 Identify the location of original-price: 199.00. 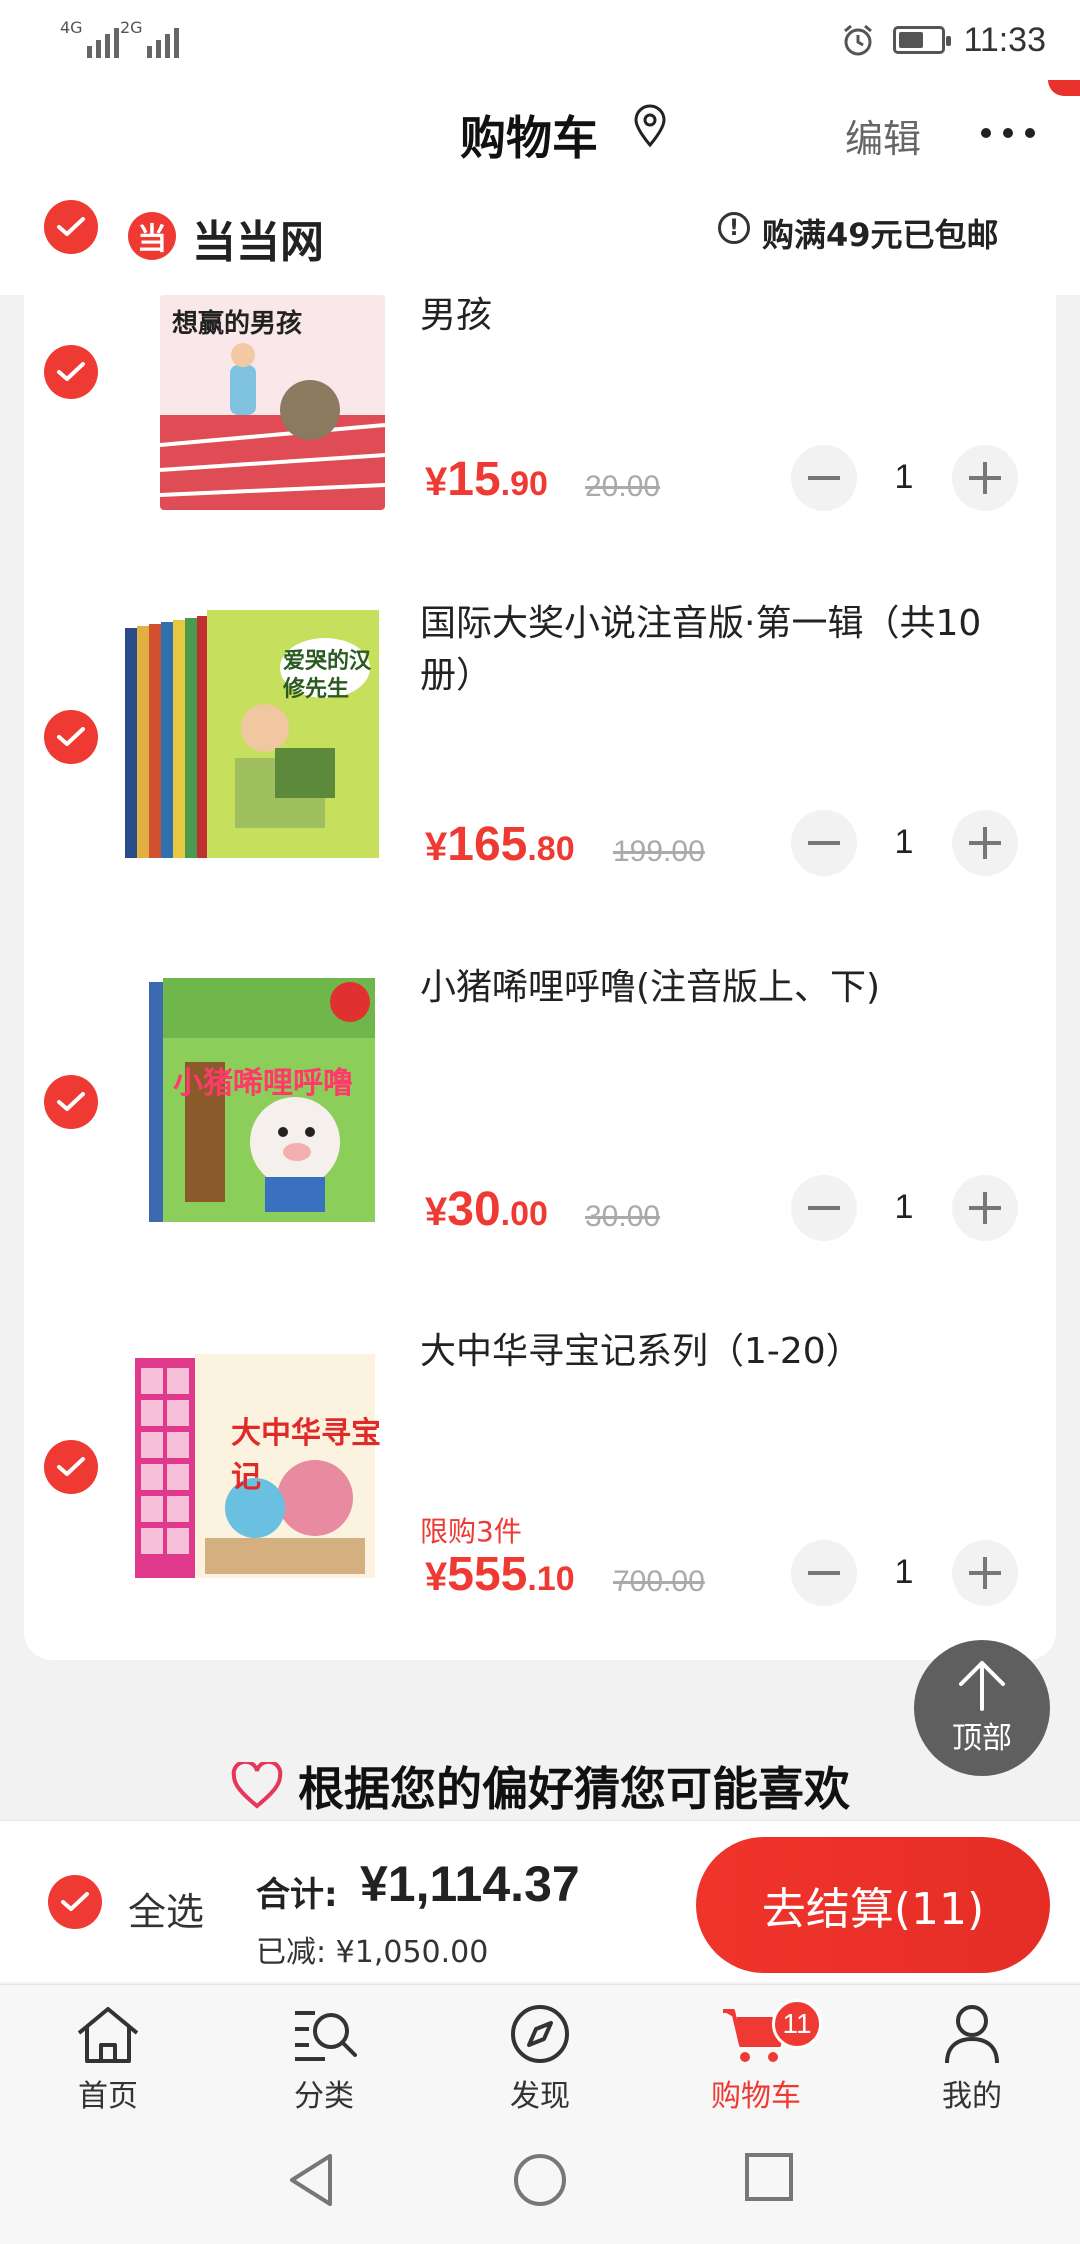
(659, 851).